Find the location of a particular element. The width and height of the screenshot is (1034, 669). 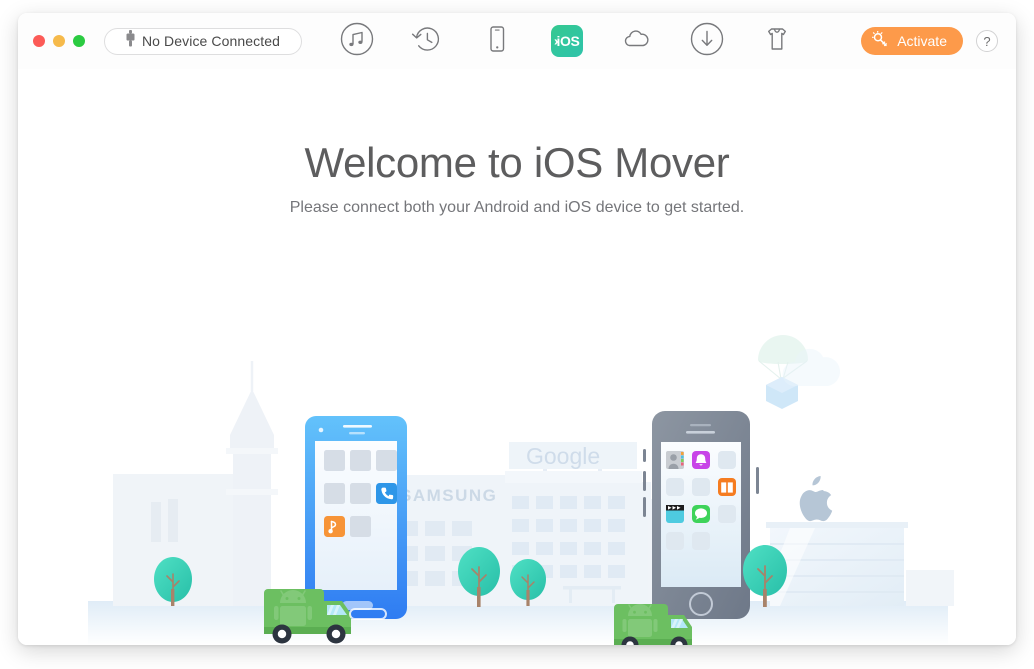

phone-app-icon is located at coordinates (386, 493).